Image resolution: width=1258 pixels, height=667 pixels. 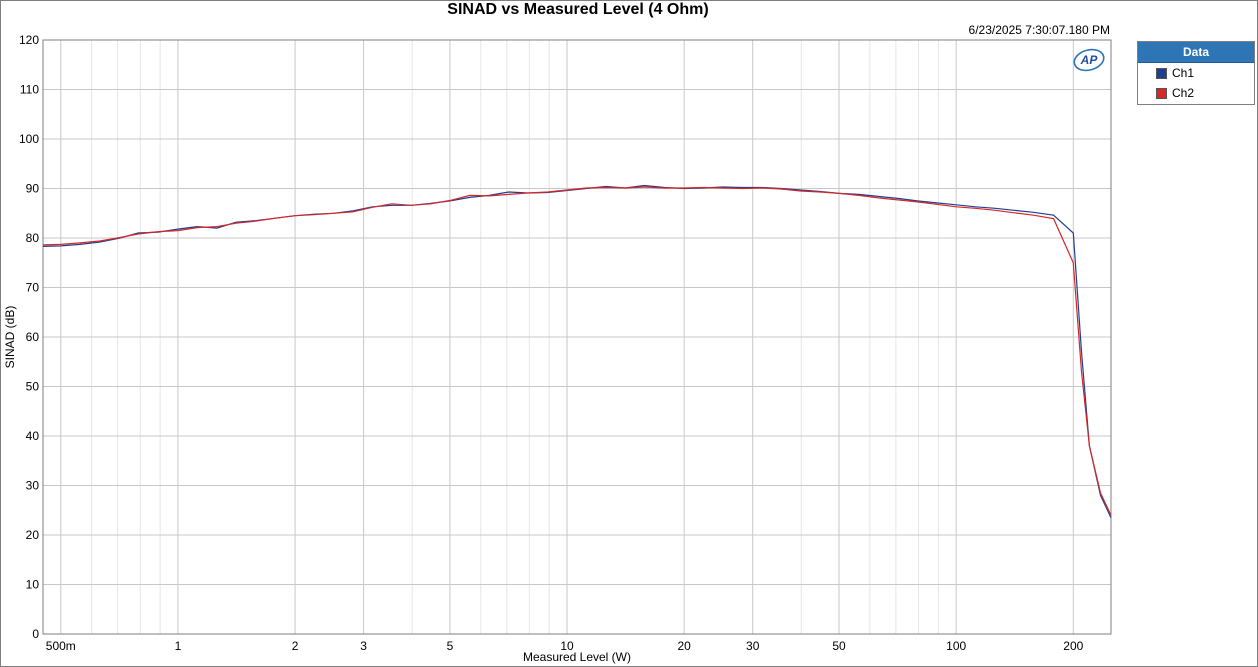 What do you see at coordinates (295, 646) in the screenshot?
I see `x-tick-label: 2` at bounding box center [295, 646].